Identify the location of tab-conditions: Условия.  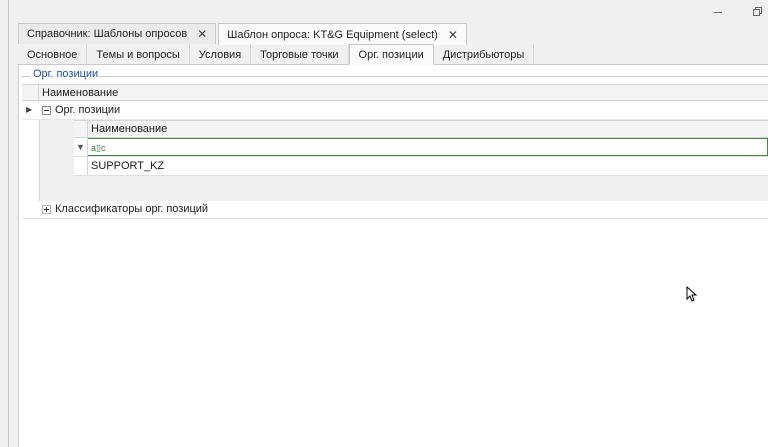
(221, 54).